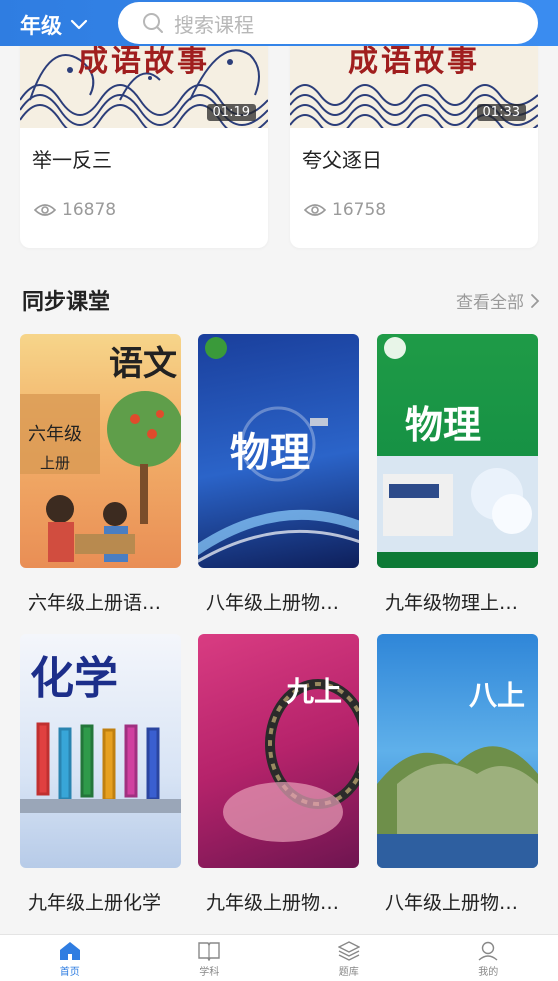 The width and height of the screenshot is (558, 981). Describe the element at coordinates (314, 691) in the screenshot. I see `cover-subject: 九上` at that location.